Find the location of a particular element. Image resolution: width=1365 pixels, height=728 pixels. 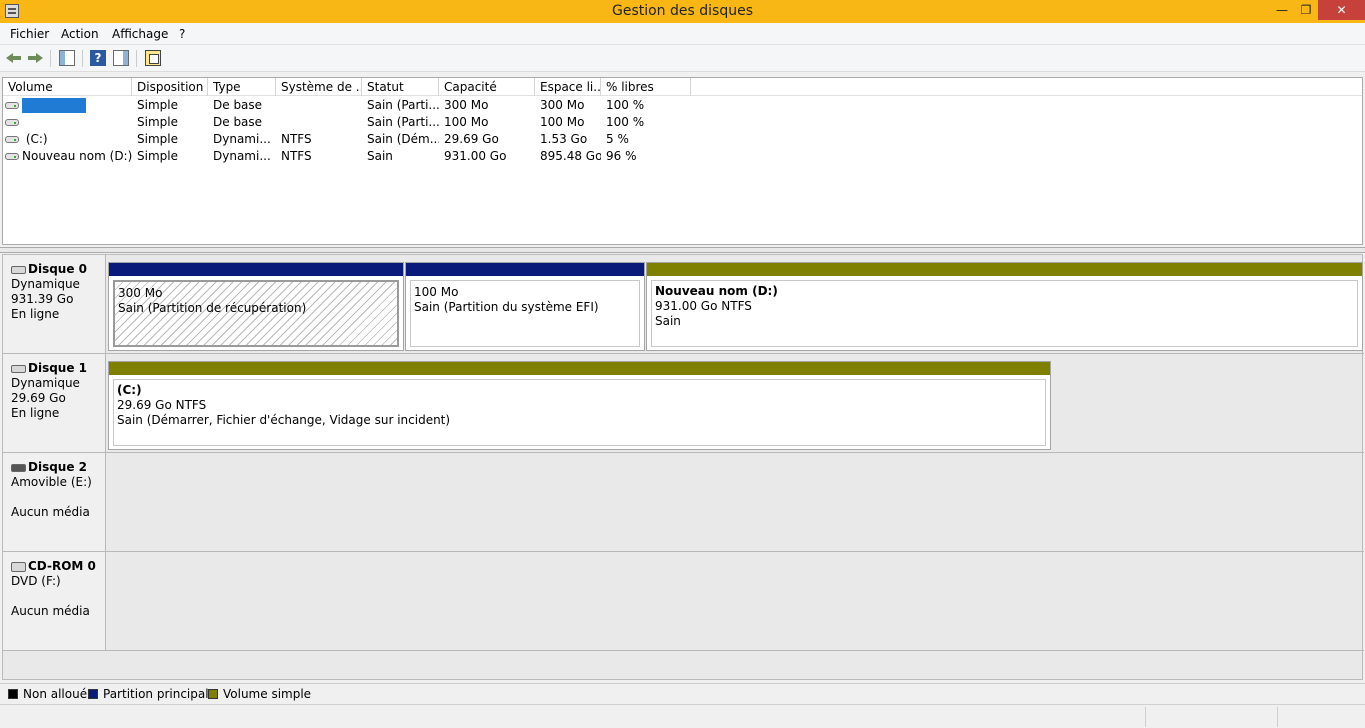

column-header-status: Statut is located at coordinates (400, 87).